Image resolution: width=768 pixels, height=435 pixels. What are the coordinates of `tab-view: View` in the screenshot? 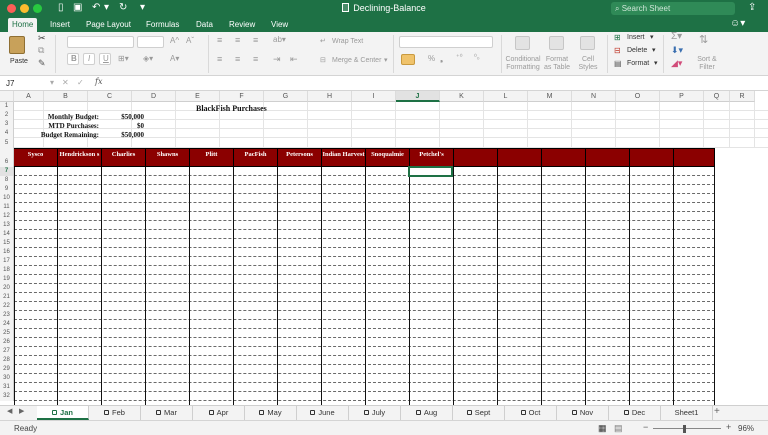 It's located at (279, 25).